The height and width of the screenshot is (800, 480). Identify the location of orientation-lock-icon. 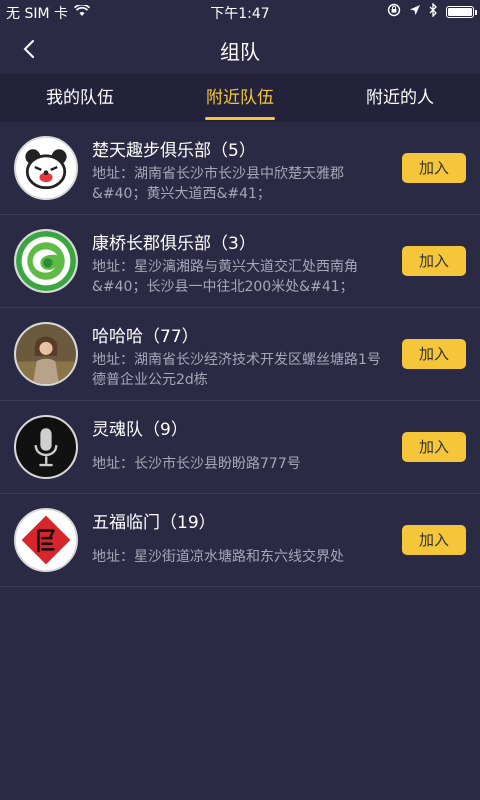
(394, 12).